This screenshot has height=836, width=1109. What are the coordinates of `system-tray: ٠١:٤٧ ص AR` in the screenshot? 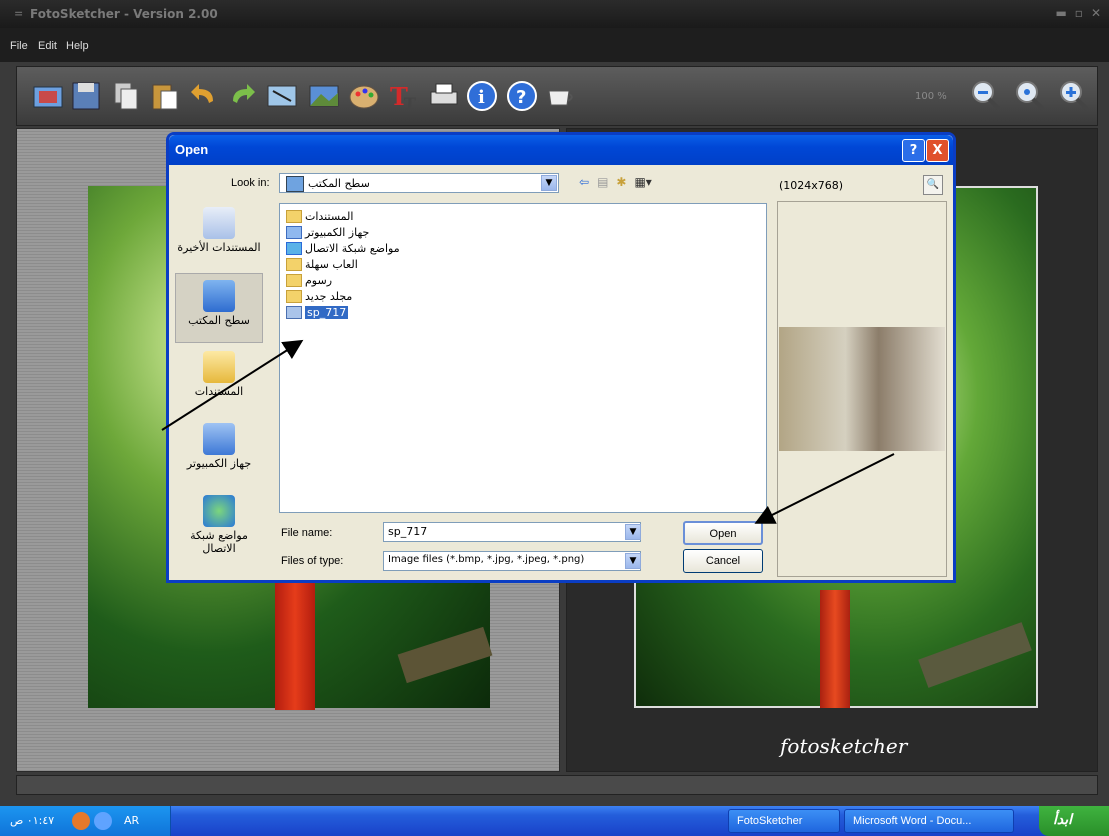 It's located at (85, 821).